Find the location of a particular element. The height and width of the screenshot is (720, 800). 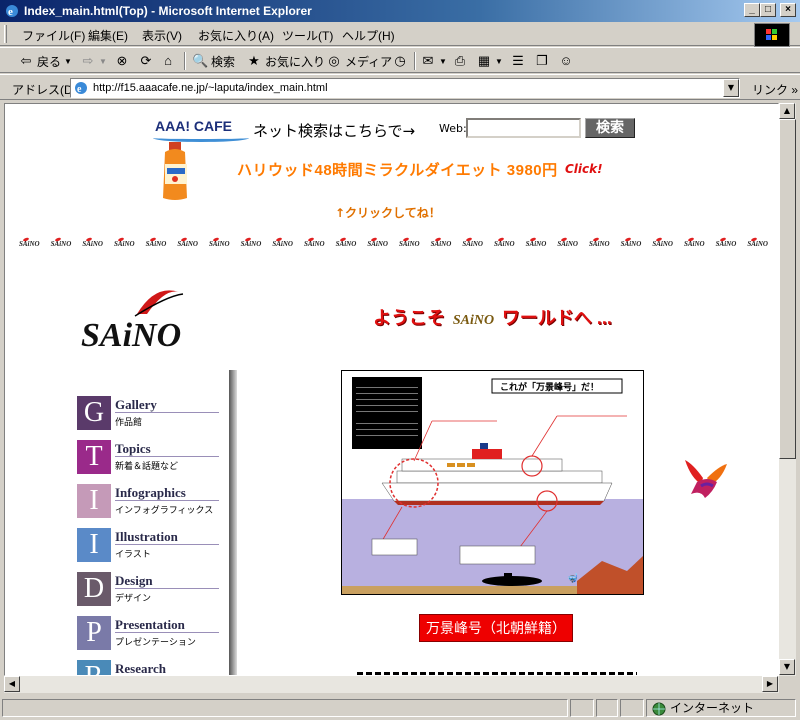

mail-button: ✉ ▼ is located at coordinates (433, 61).